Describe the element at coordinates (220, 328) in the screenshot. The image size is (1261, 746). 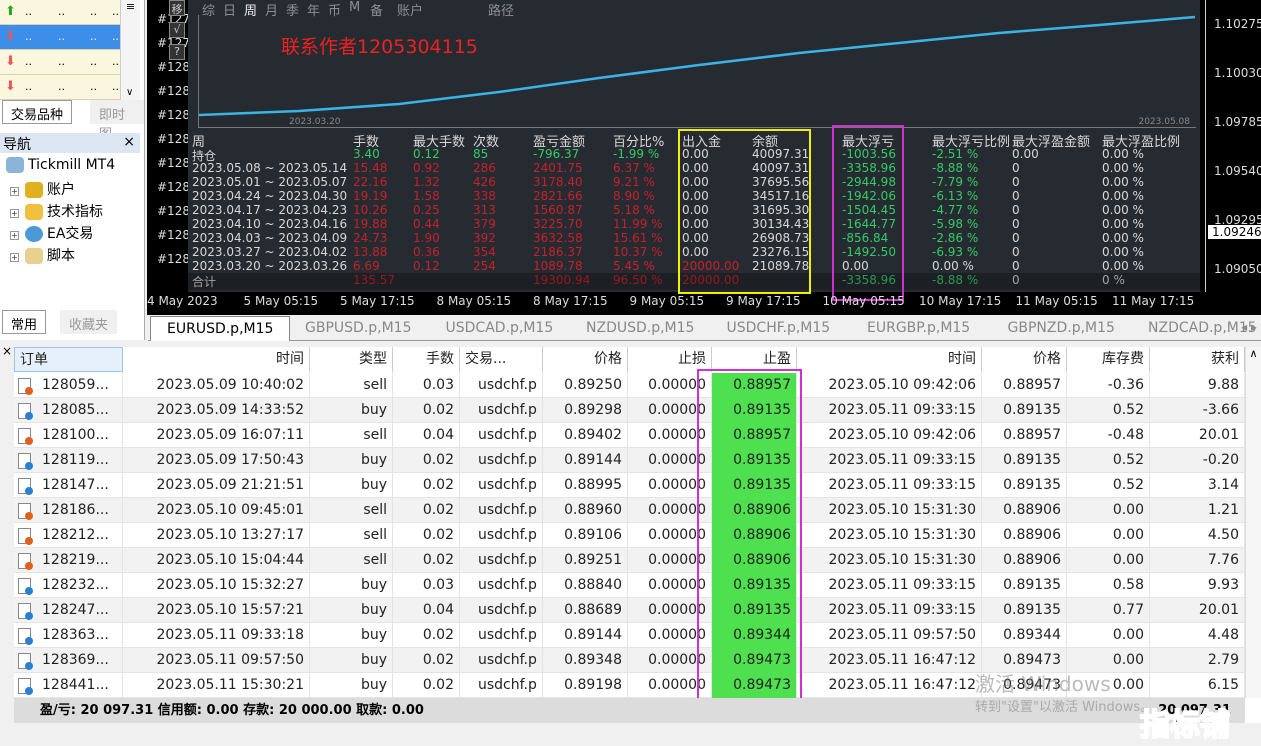
I see `symbol-tab: EURUSD.p,M15` at that location.